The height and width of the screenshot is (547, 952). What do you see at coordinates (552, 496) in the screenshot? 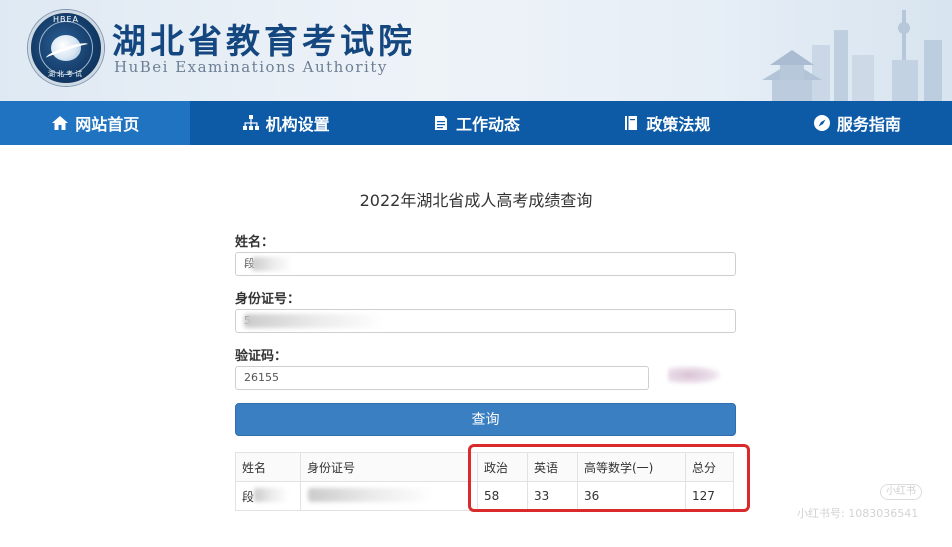
I see `cell-english: 33` at bounding box center [552, 496].